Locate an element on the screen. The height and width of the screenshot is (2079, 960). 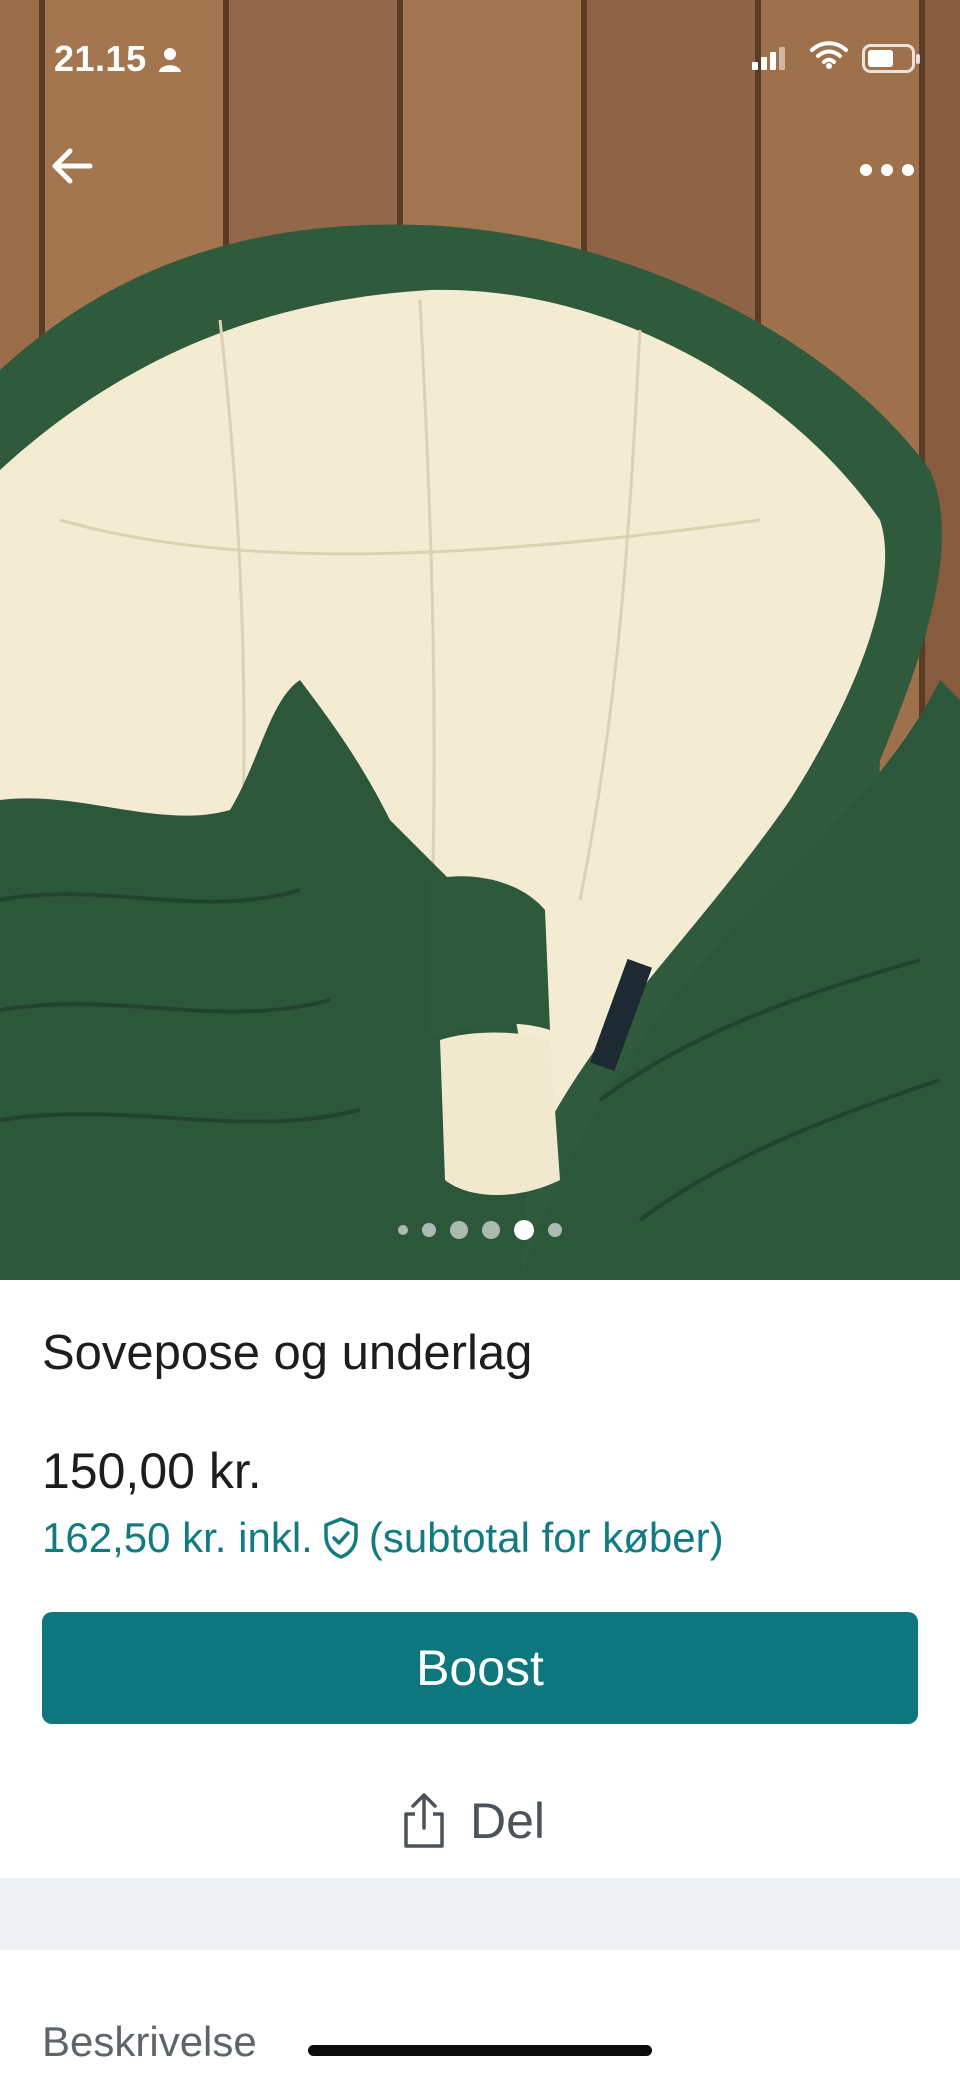
boost-button: Boost is located at coordinates (480, 1668).